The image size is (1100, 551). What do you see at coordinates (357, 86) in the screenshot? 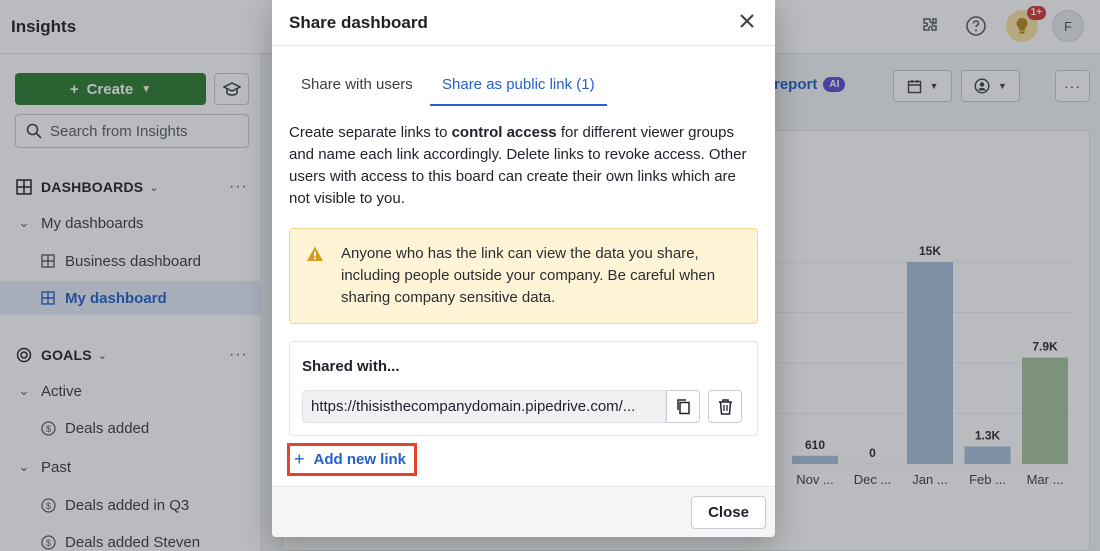
I see `tab-share-with-users: Share with users` at bounding box center [357, 86].